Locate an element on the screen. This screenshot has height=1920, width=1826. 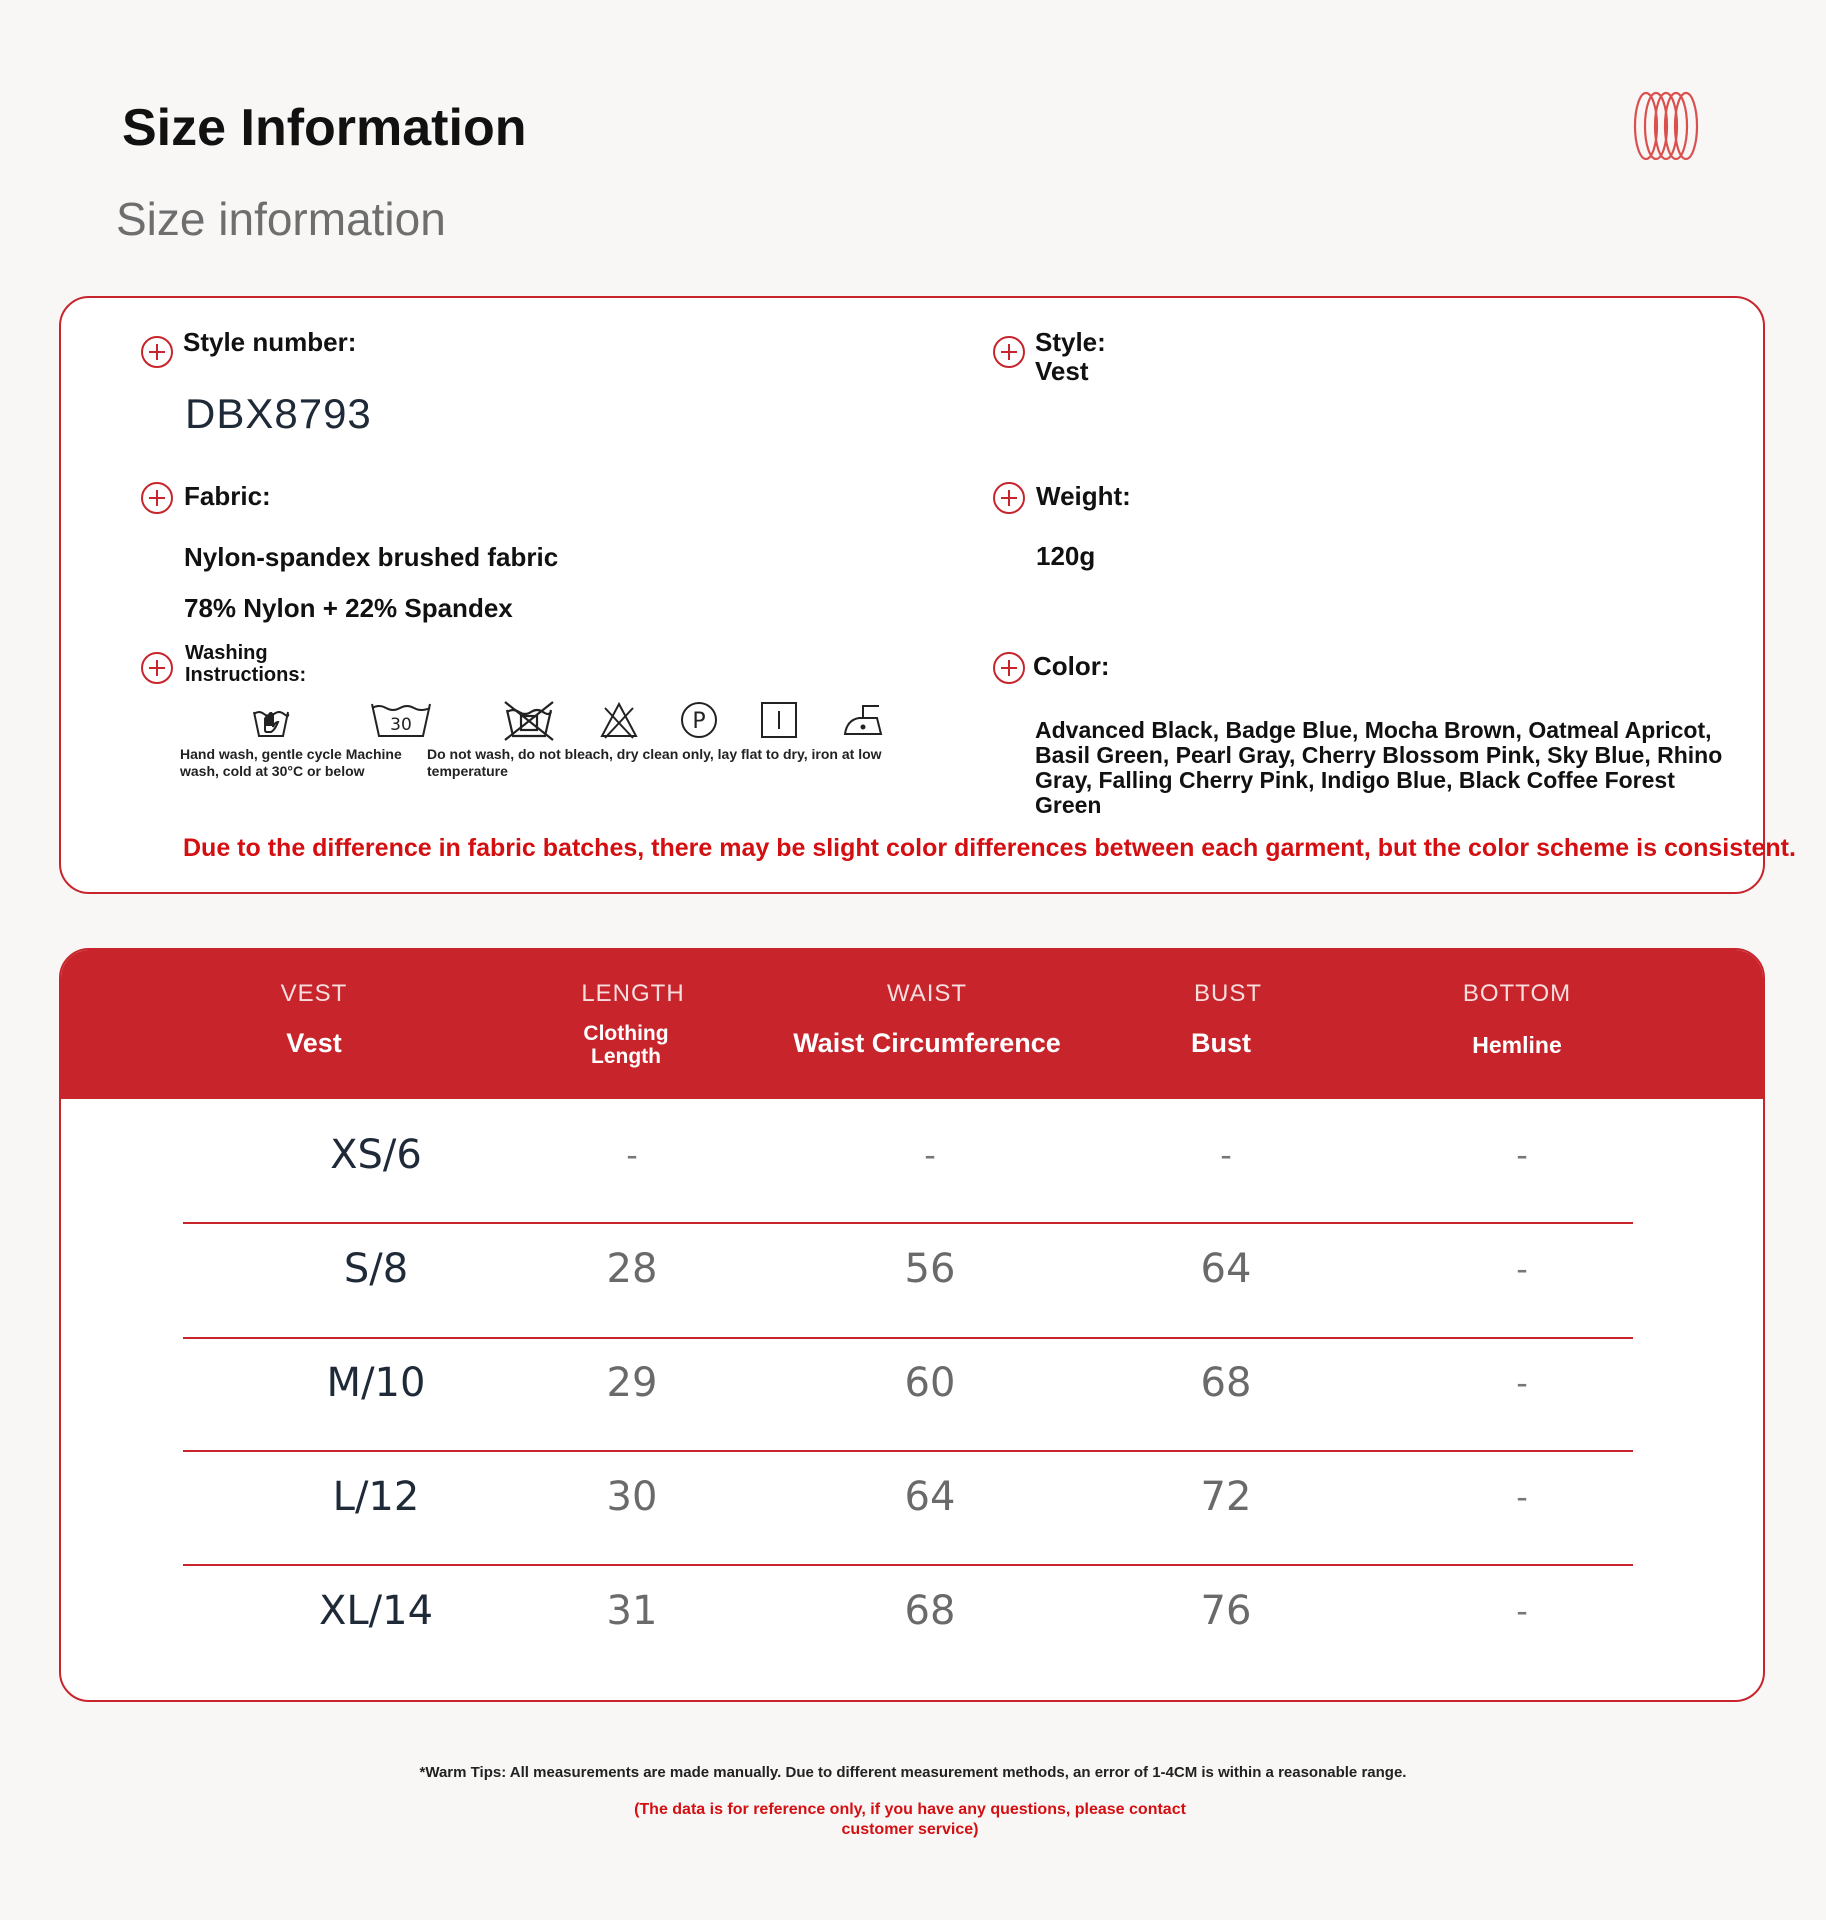
size-label: XS/6 is located at coordinates (376, 1155).